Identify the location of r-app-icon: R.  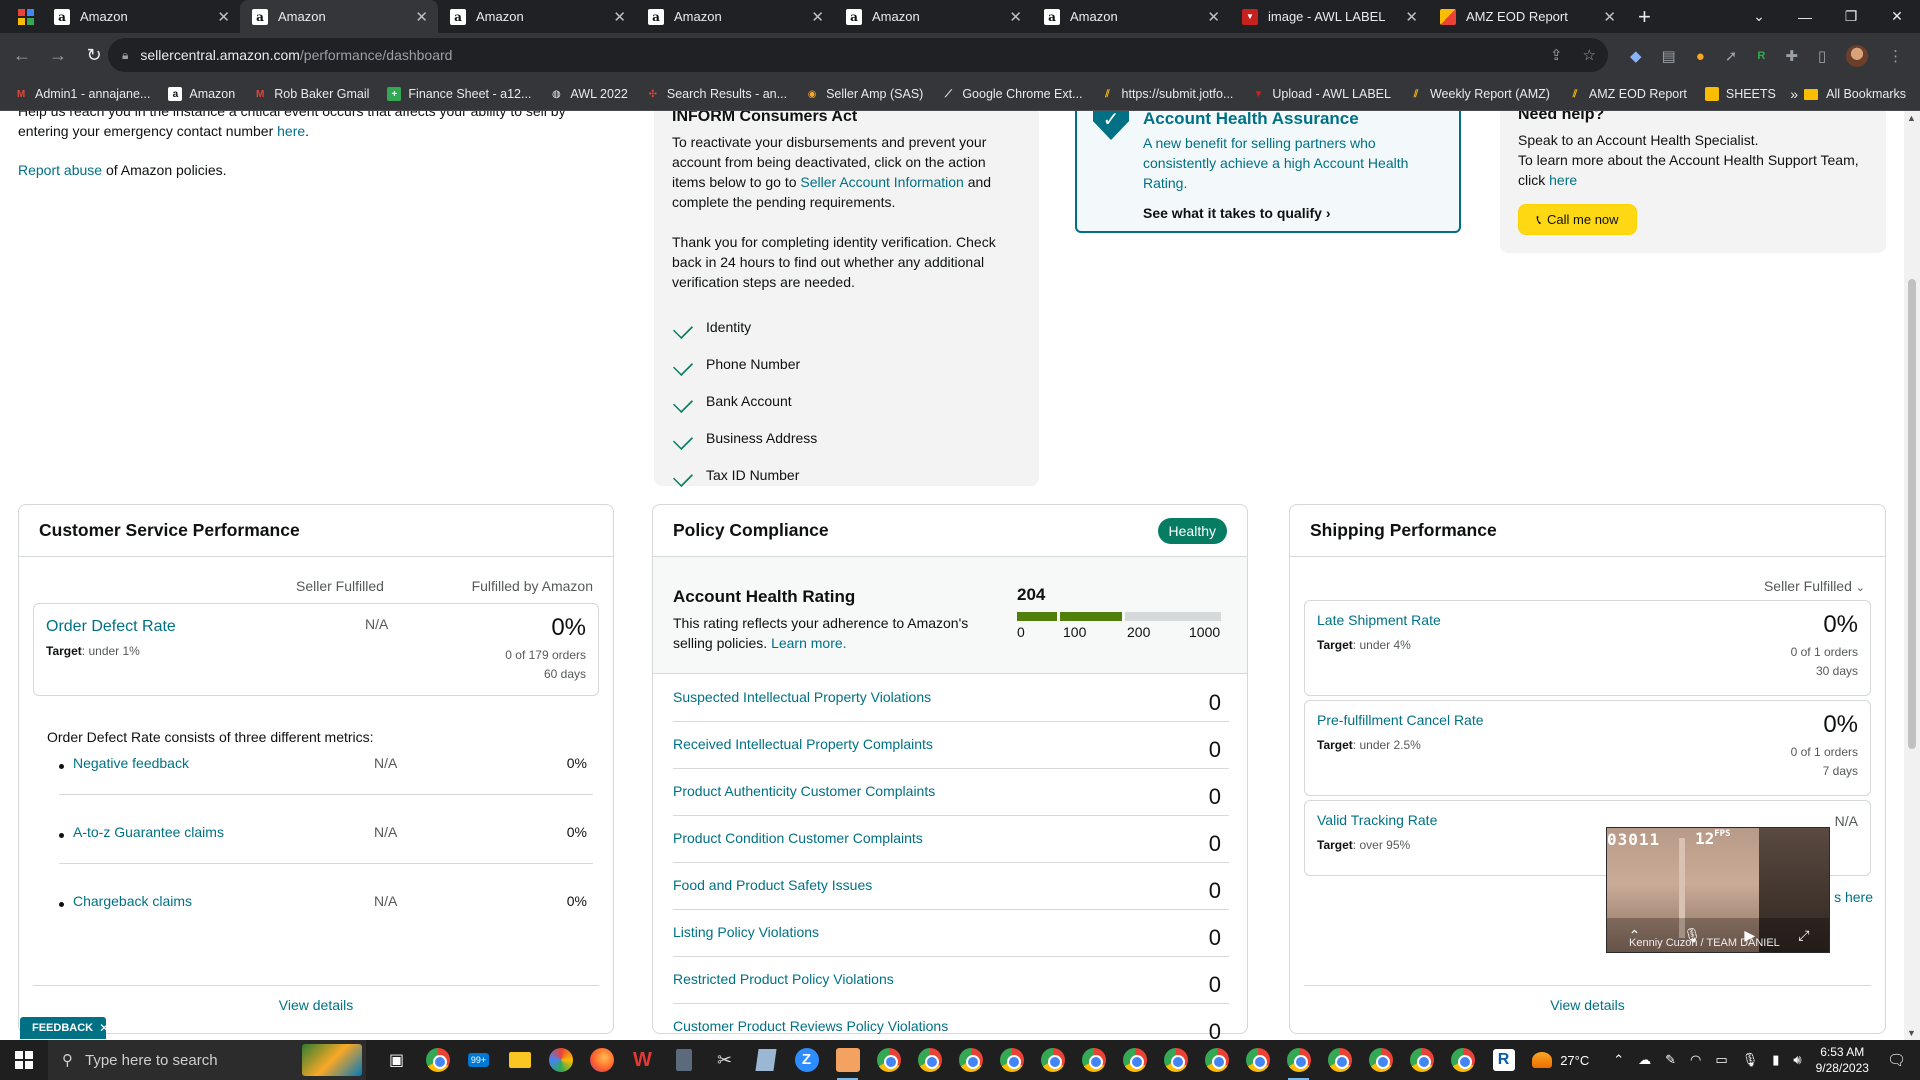
(1503, 1060).